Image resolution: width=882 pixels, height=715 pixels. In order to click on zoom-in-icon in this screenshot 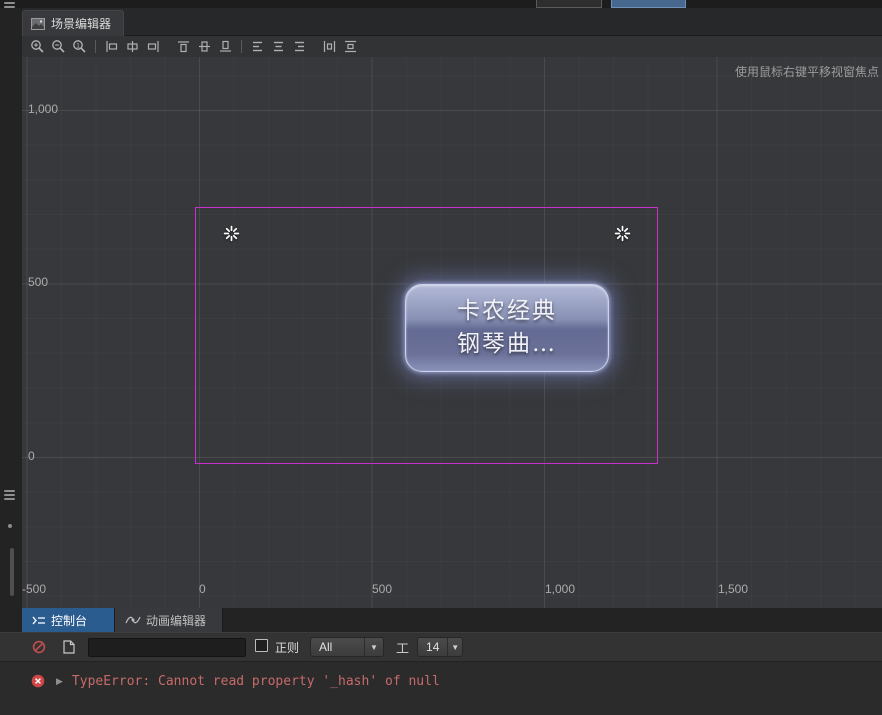, I will do `click(37, 46)`.